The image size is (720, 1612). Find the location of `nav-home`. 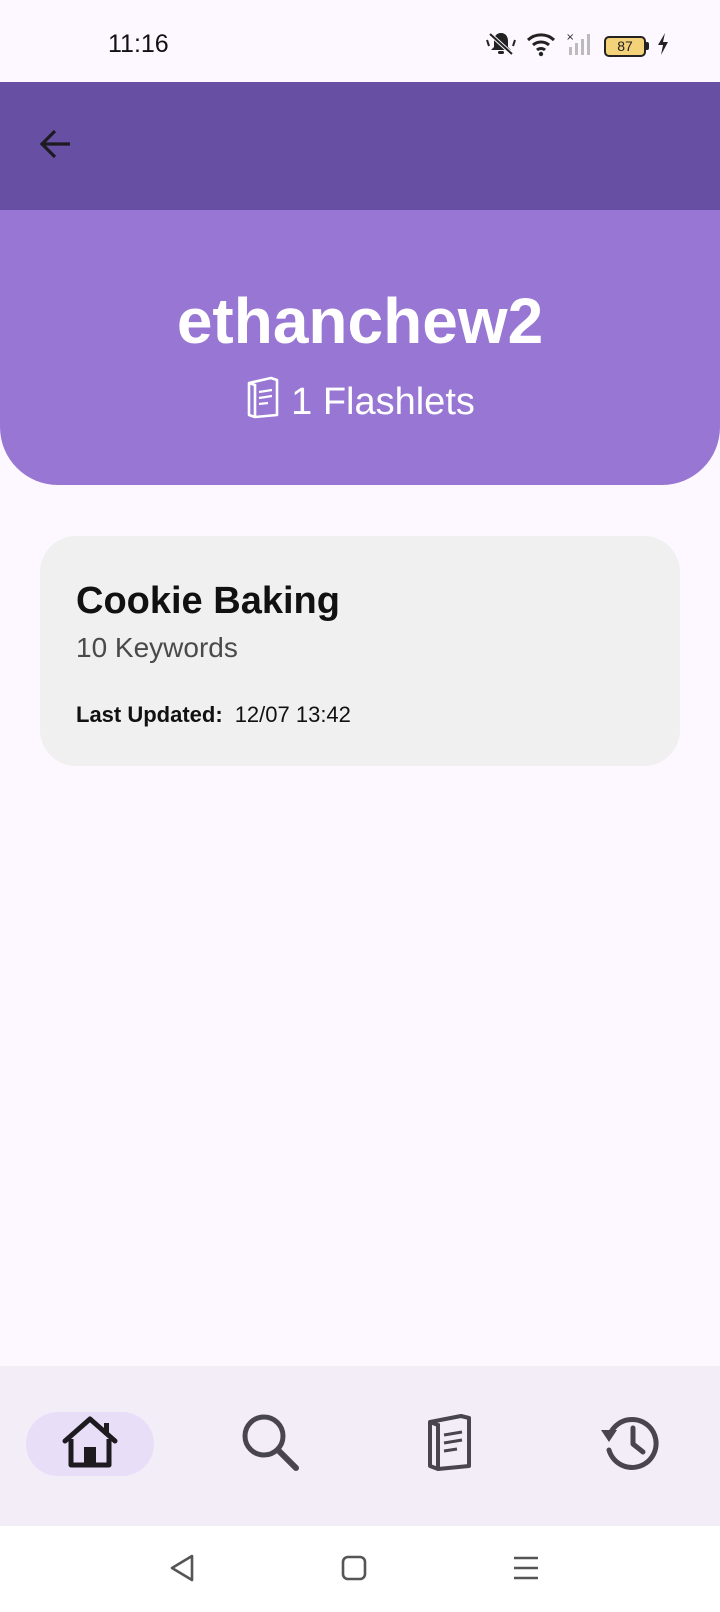

nav-home is located at coordinates (90, 1444).